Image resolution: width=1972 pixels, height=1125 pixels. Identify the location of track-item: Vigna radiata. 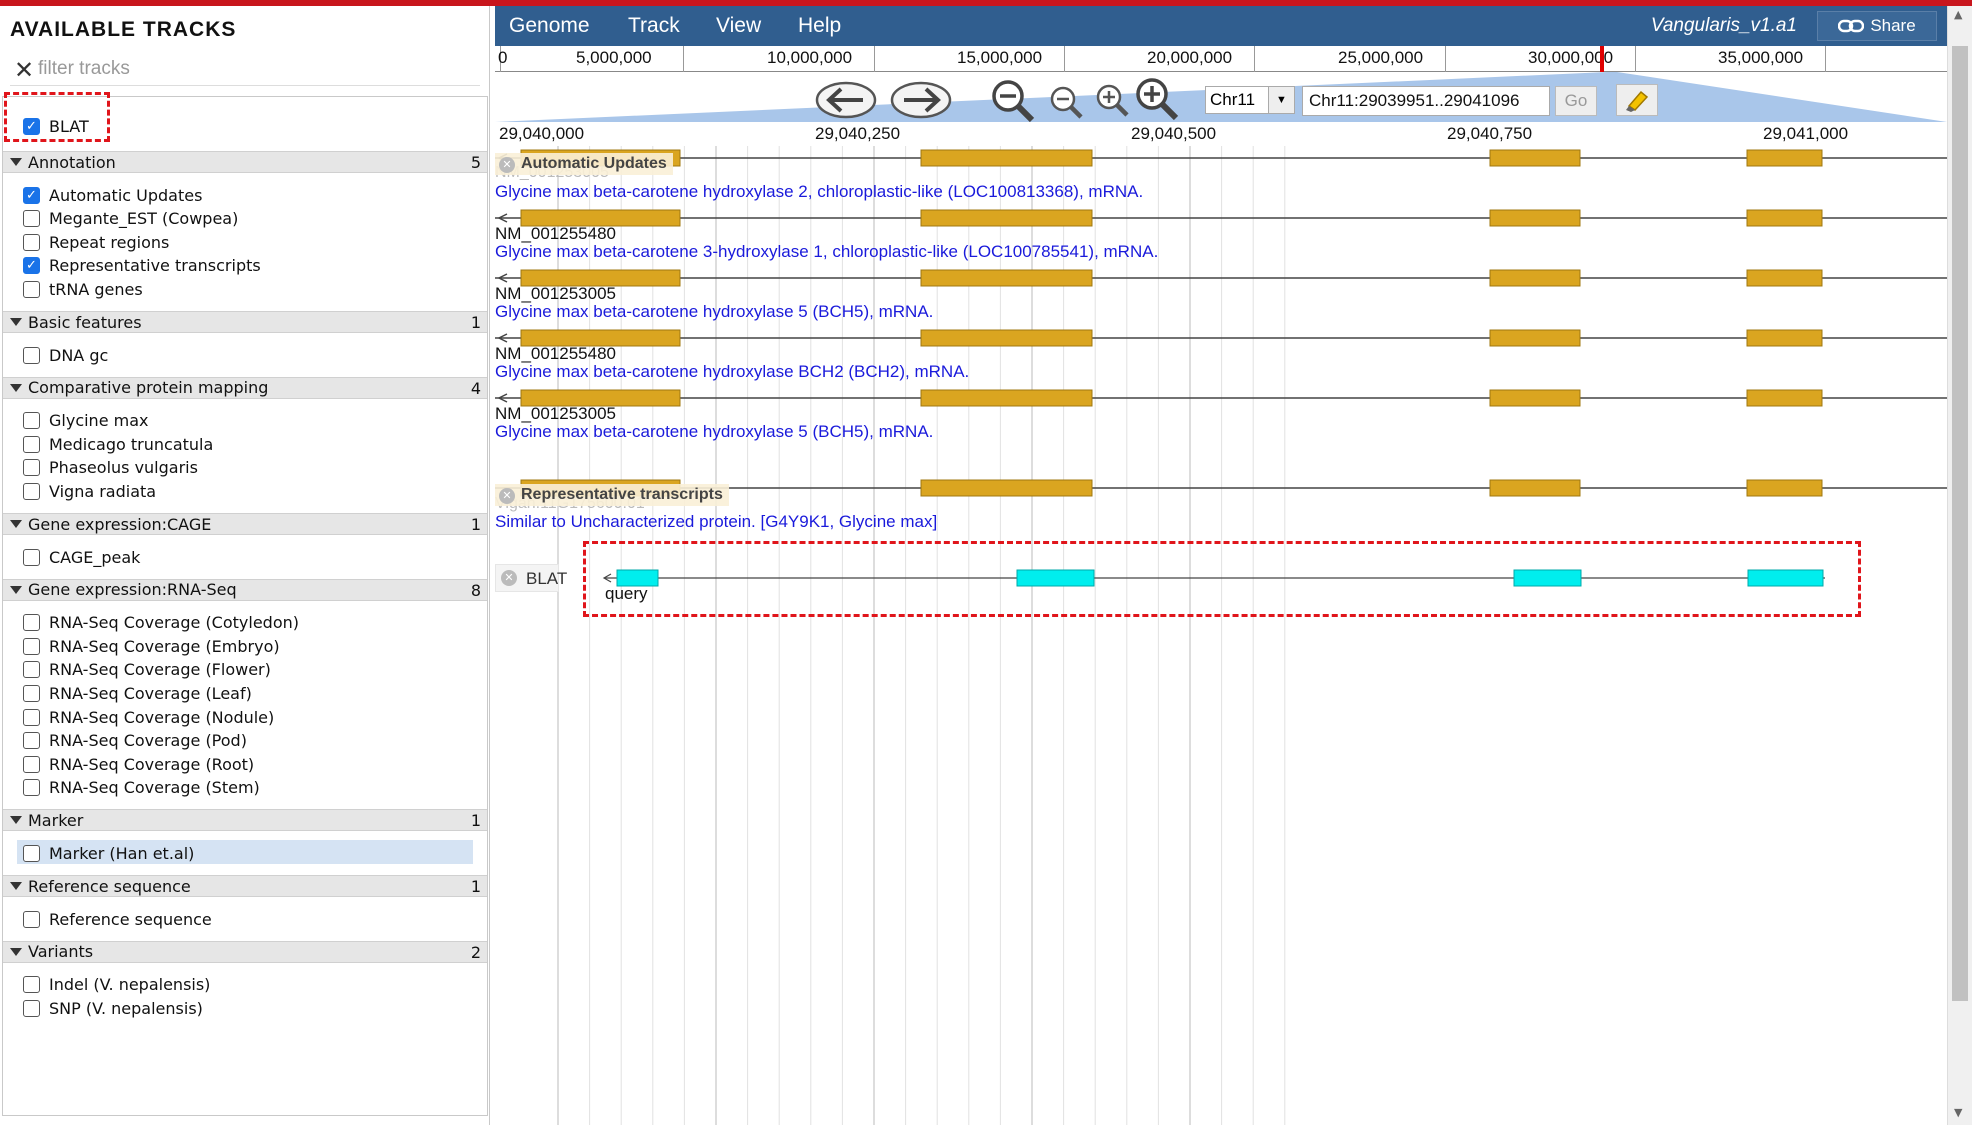
(89, 491).